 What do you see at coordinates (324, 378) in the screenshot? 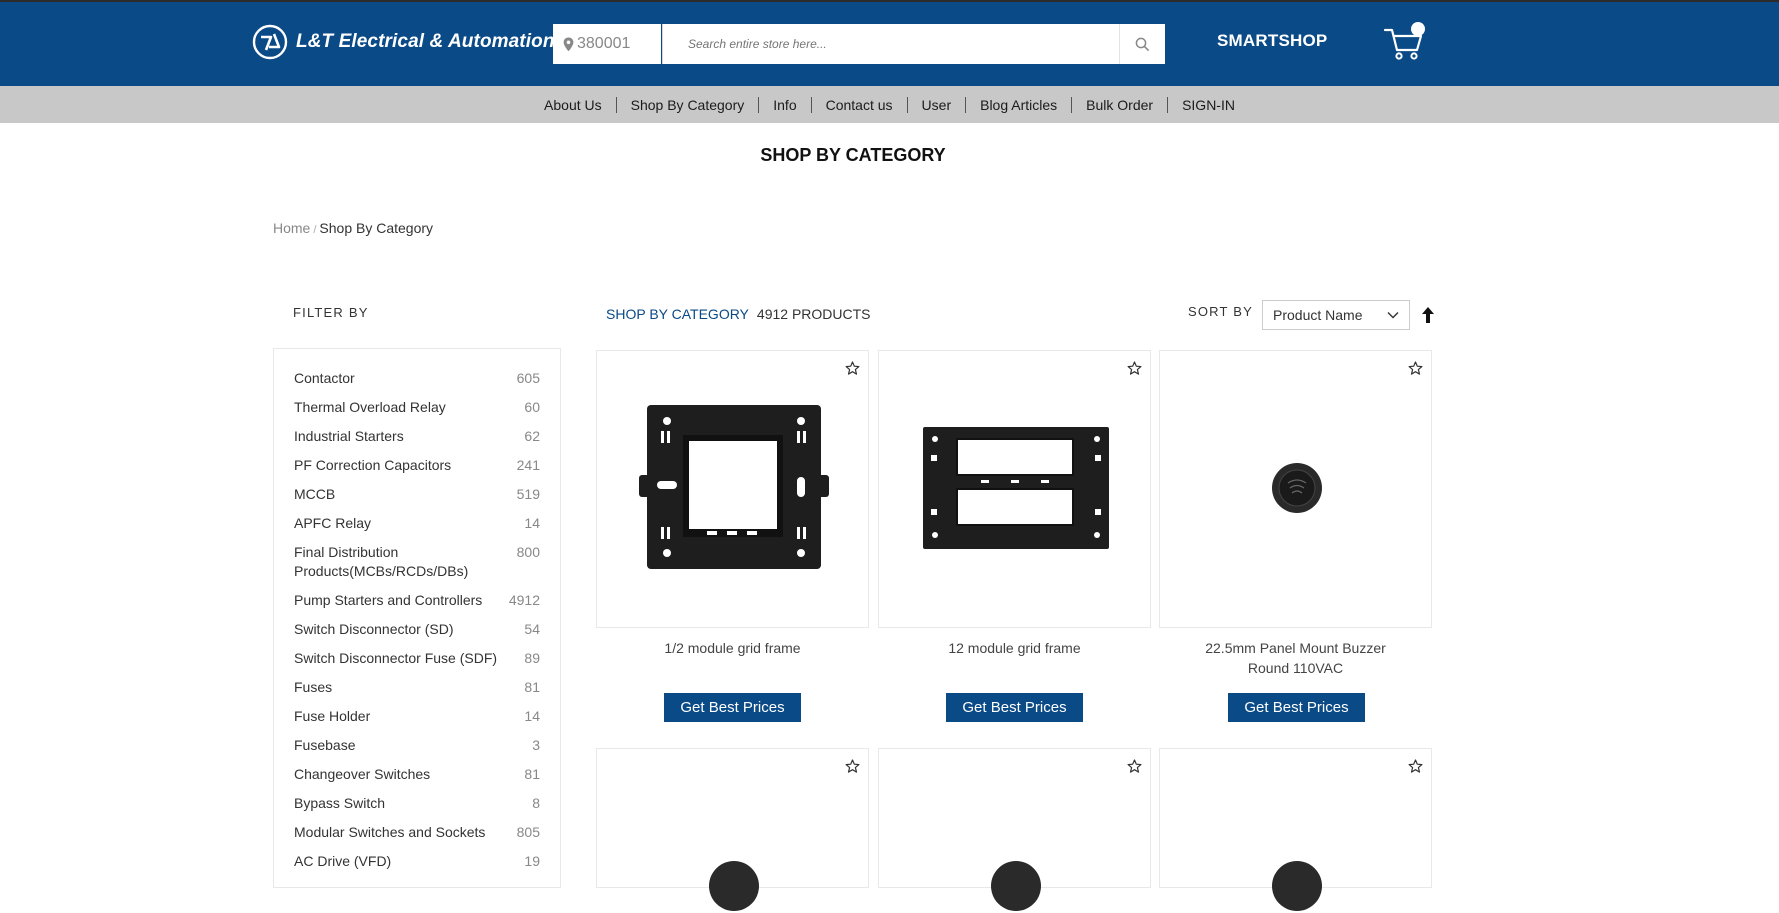
I see `filter-item-label: Contactor` at bounding box center [324, 378].